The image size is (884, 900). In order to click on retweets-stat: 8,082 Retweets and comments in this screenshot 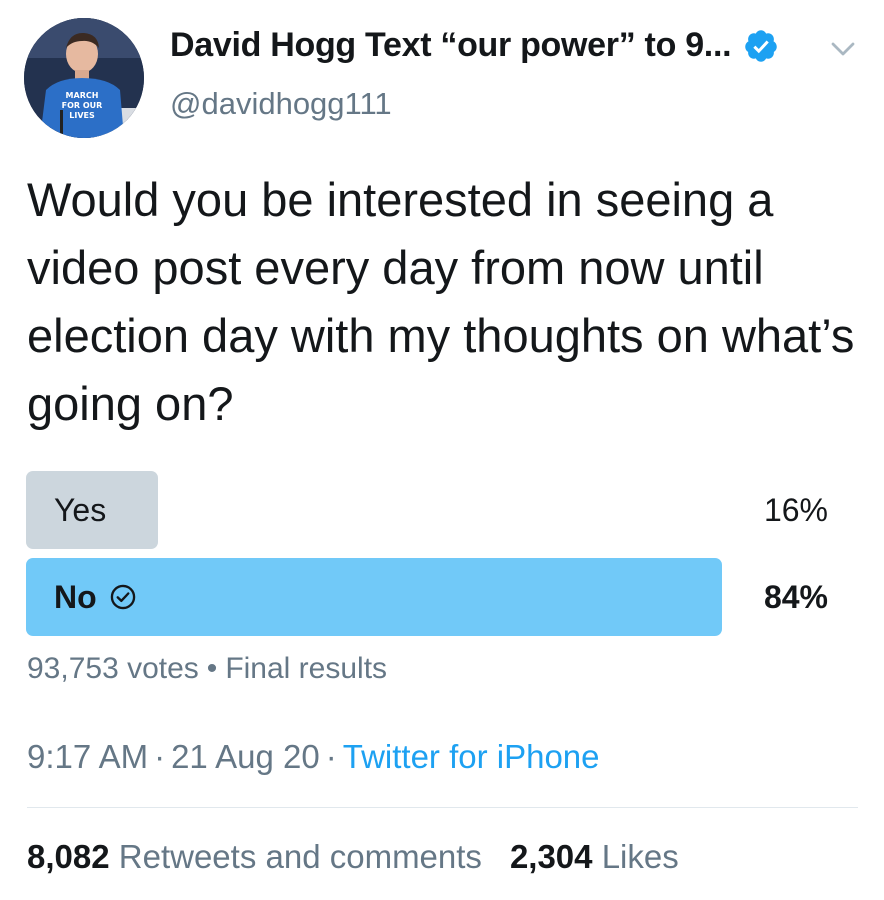, I will do `click(254, 856)`.